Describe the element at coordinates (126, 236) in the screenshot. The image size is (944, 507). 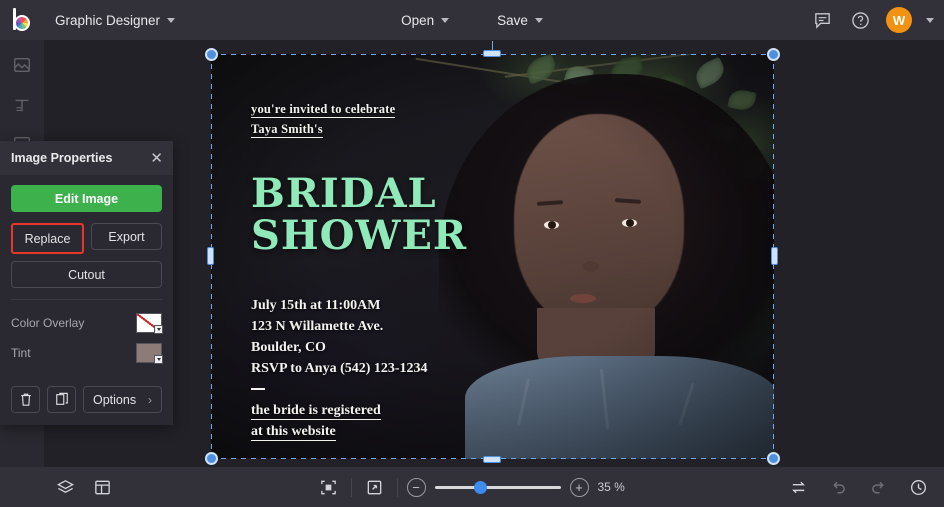
I see `export-button: Export` at that location.